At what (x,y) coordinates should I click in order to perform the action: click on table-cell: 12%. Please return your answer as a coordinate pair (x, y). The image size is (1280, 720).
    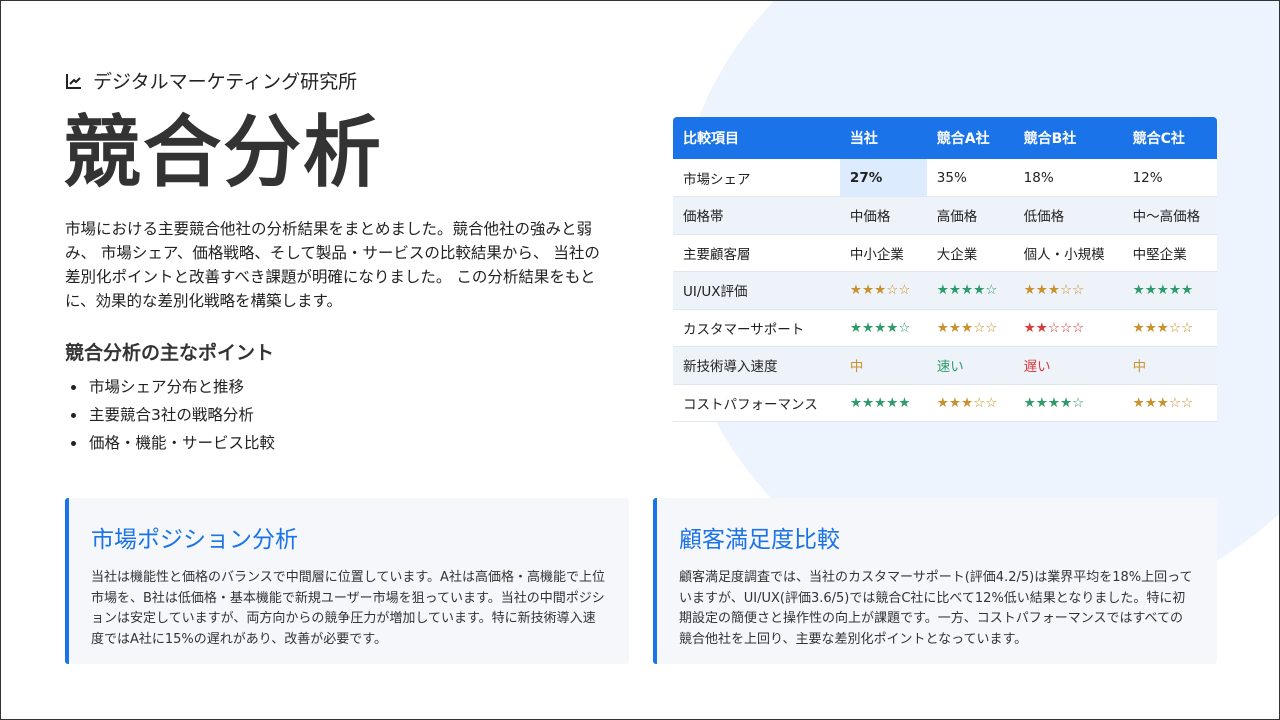
    Looking at the image, I should click on (1169, 178).